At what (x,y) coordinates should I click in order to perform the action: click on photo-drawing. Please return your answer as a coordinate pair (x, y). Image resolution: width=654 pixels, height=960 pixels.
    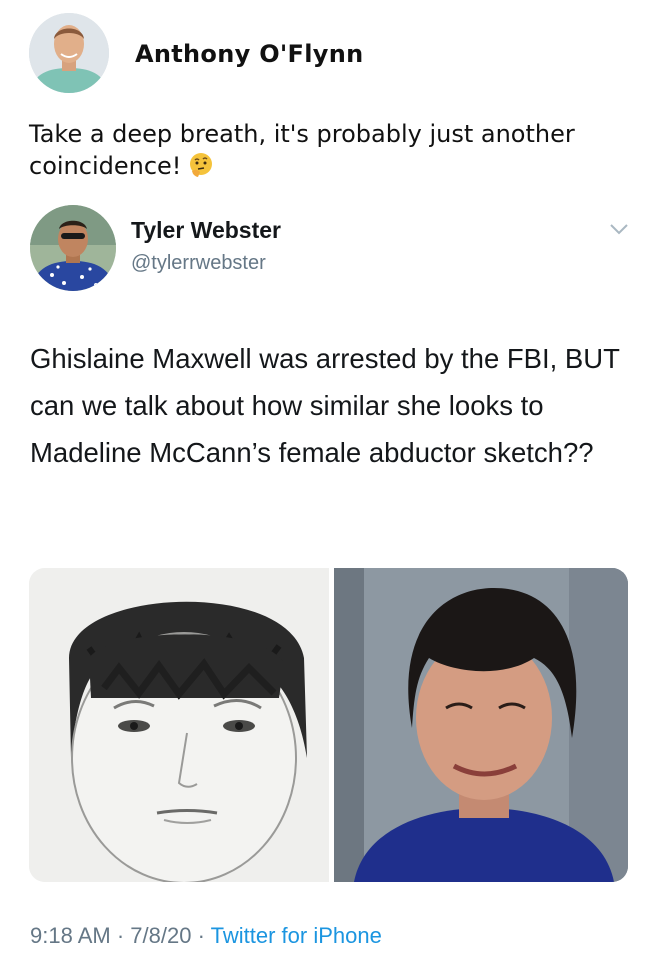
    Looking at the image, I should click on (481, 725).